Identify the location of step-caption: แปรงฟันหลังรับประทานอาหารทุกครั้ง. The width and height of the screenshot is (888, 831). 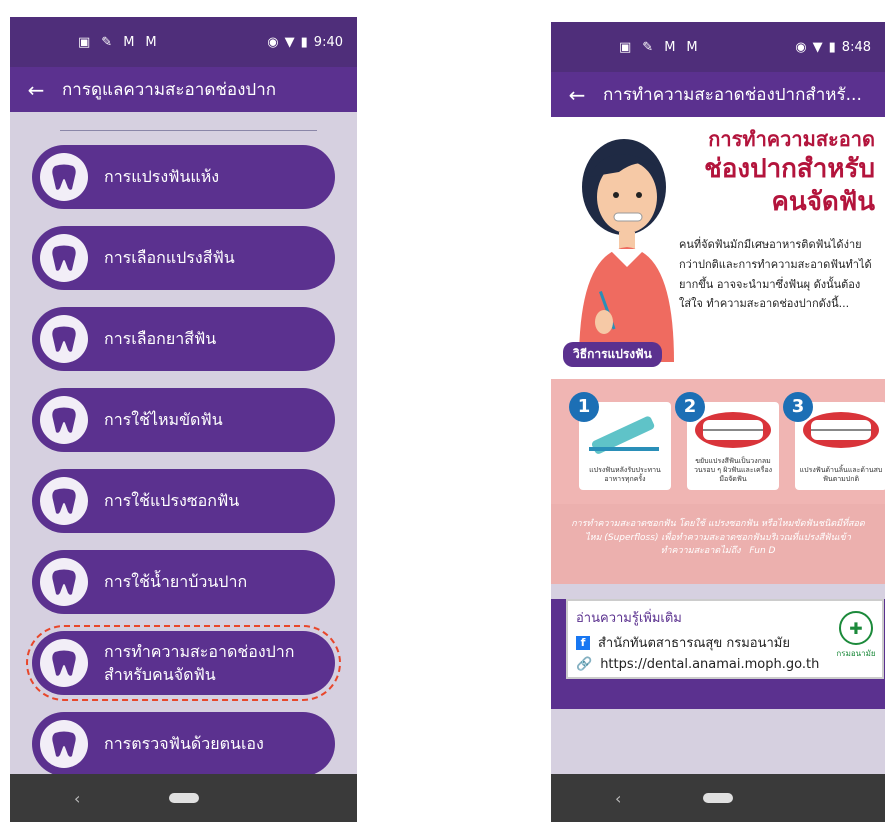
(625, 474).